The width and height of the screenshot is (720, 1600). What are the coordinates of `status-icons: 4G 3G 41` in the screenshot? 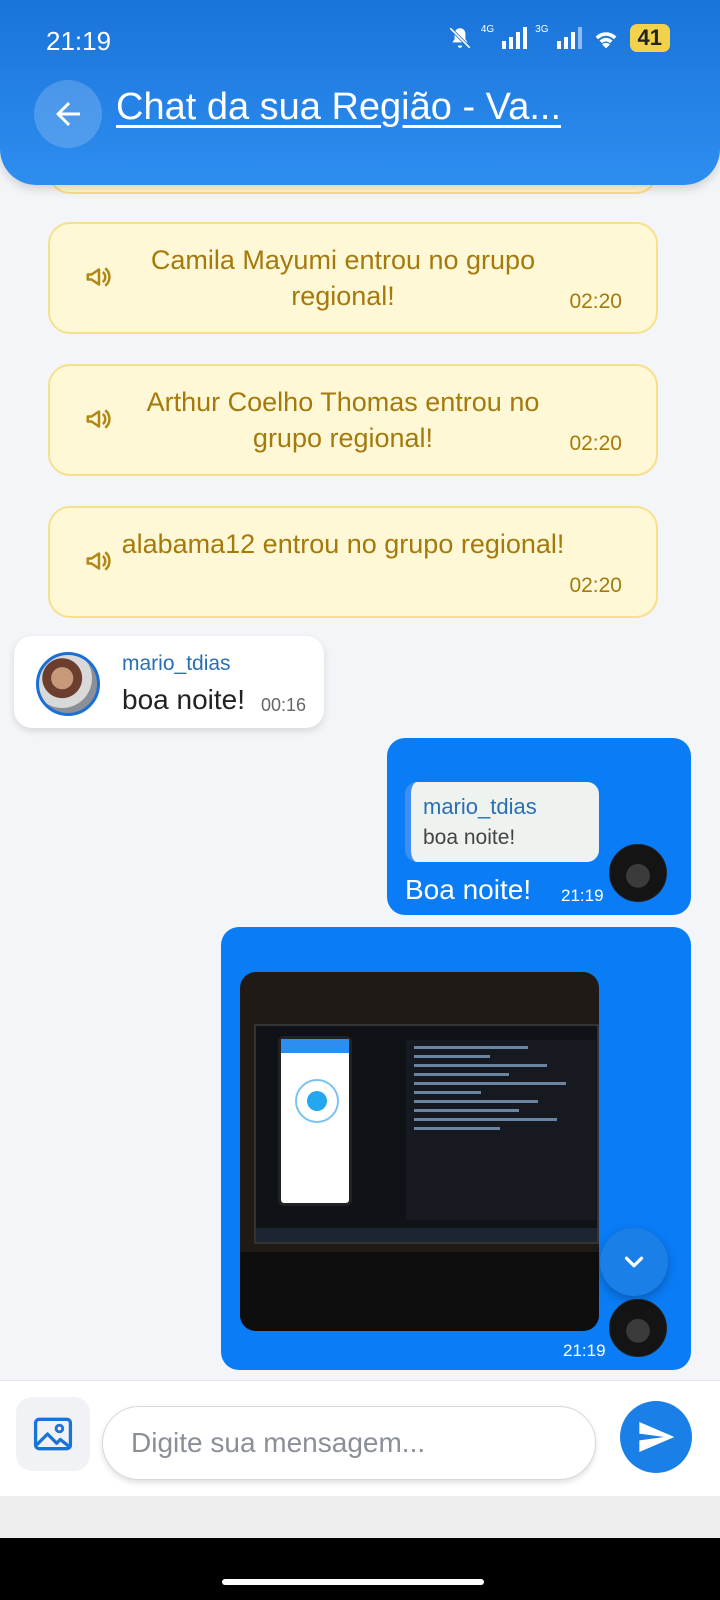 It's located at (558, 38).